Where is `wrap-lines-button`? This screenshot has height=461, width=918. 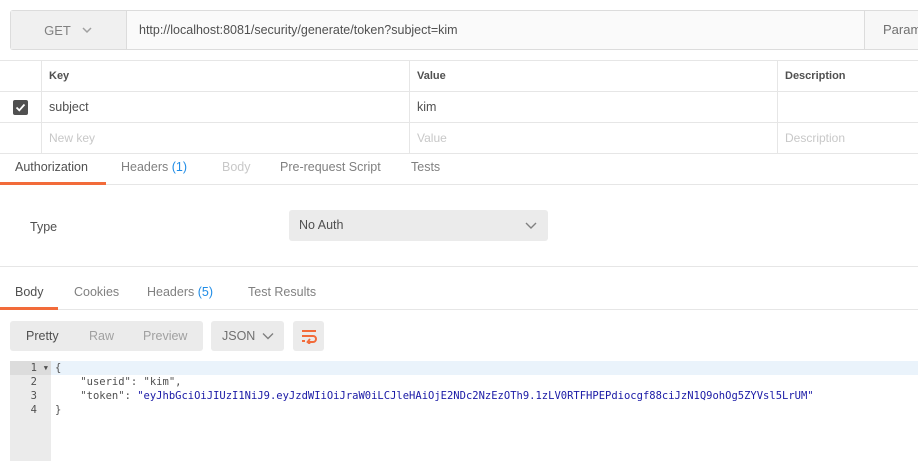 wrap-lines-button is located at coordinates (308, 336).